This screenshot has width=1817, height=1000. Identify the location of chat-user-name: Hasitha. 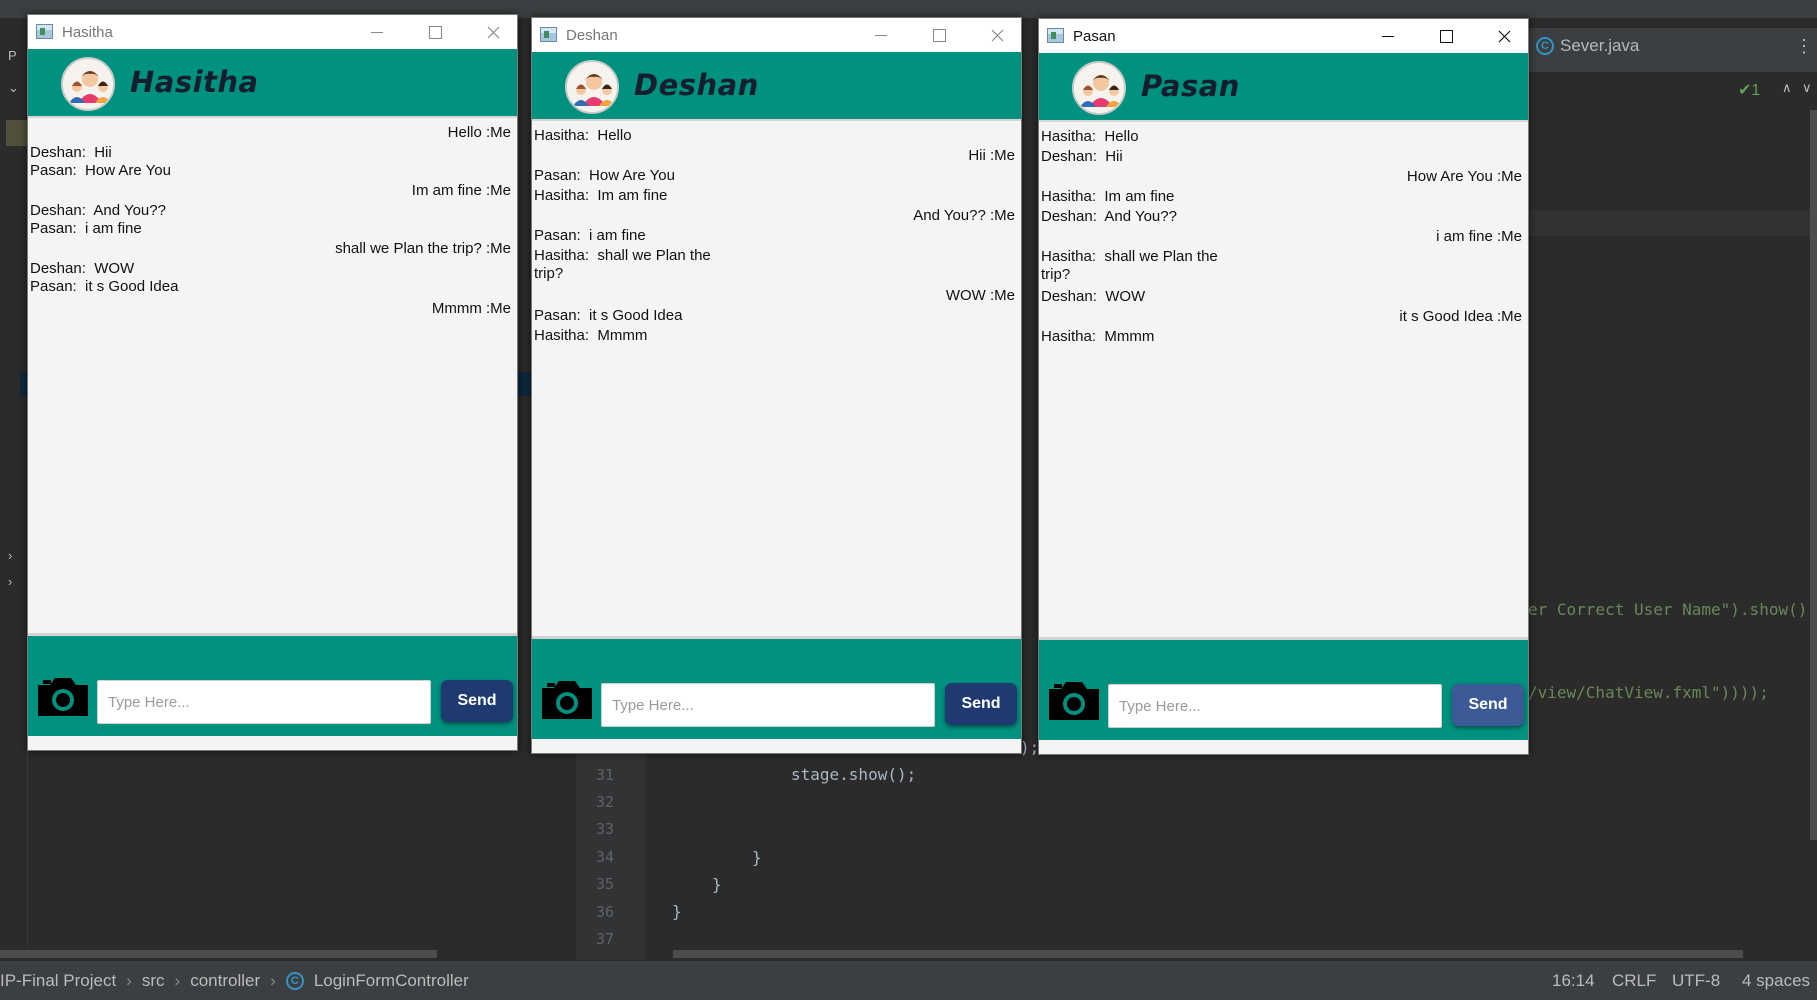
(194, 82).